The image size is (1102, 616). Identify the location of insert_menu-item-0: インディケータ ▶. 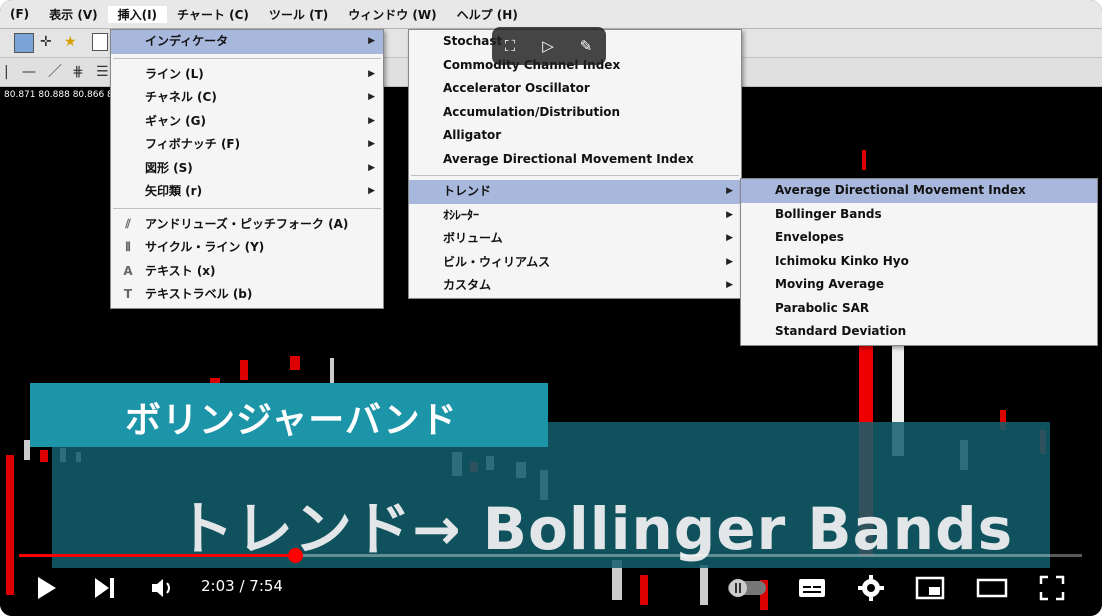
(247, 42).